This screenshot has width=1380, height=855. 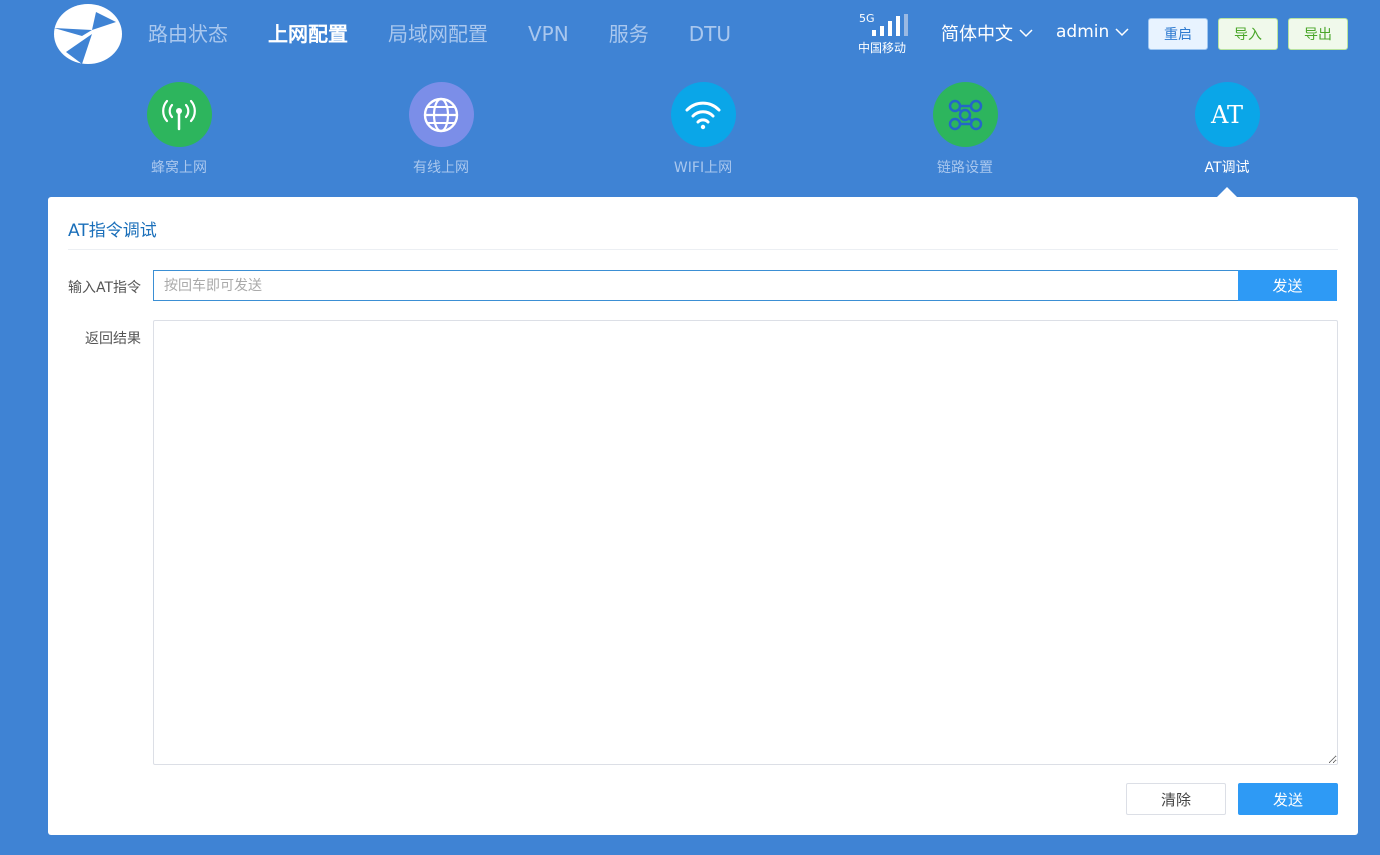 I want to click on antenna-icon, so click(x=179, y=114).